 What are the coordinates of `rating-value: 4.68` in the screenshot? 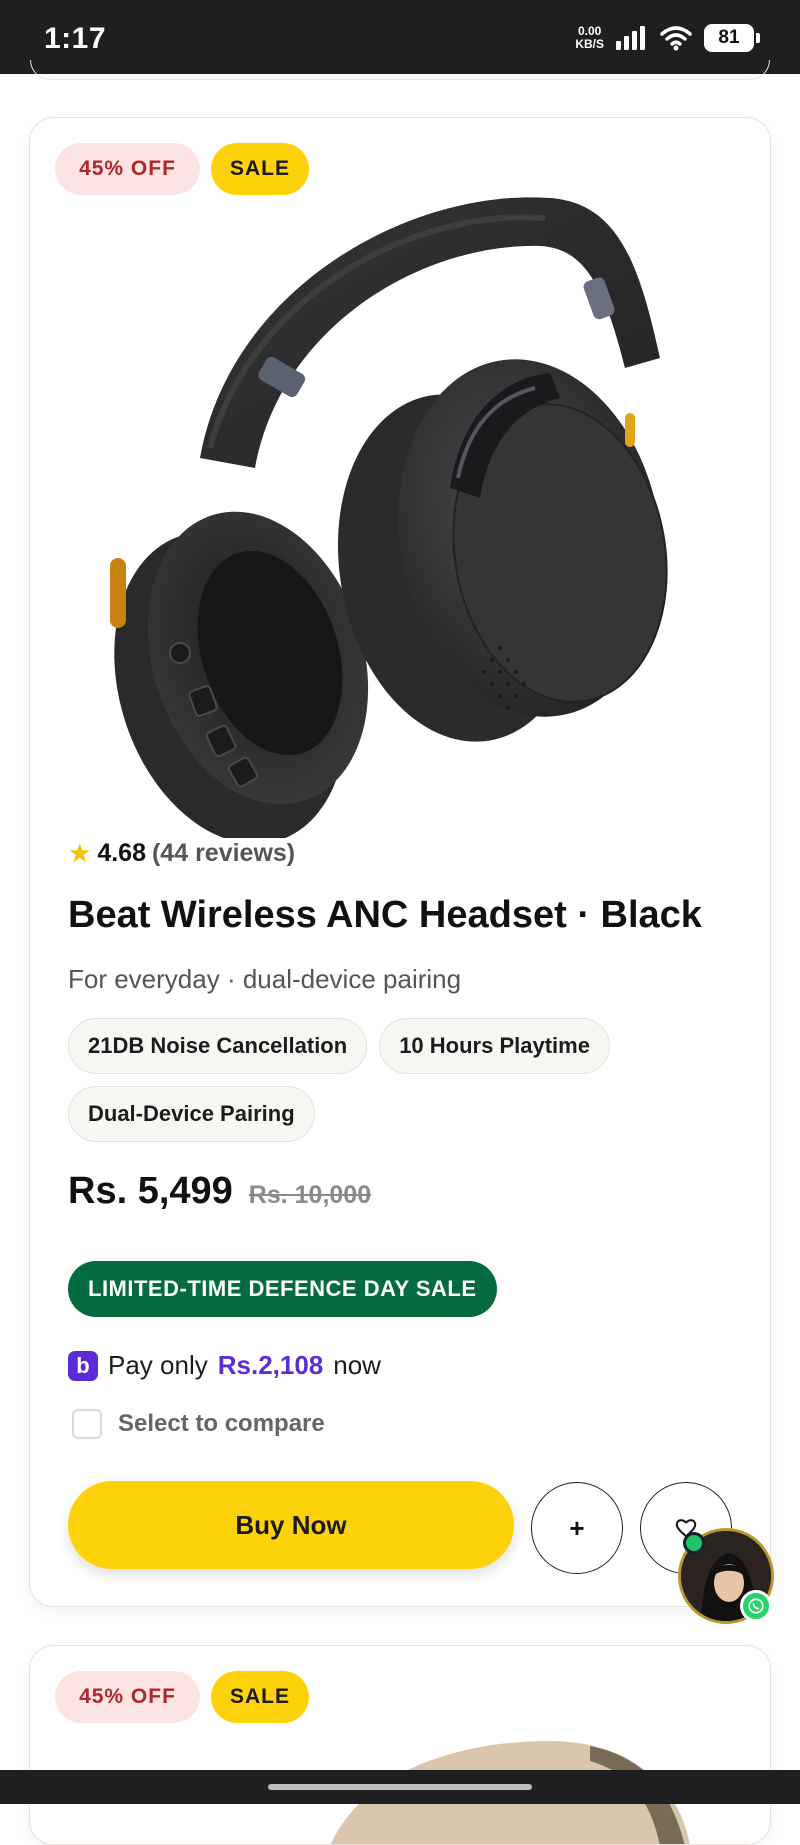 It's located at (121, 853).